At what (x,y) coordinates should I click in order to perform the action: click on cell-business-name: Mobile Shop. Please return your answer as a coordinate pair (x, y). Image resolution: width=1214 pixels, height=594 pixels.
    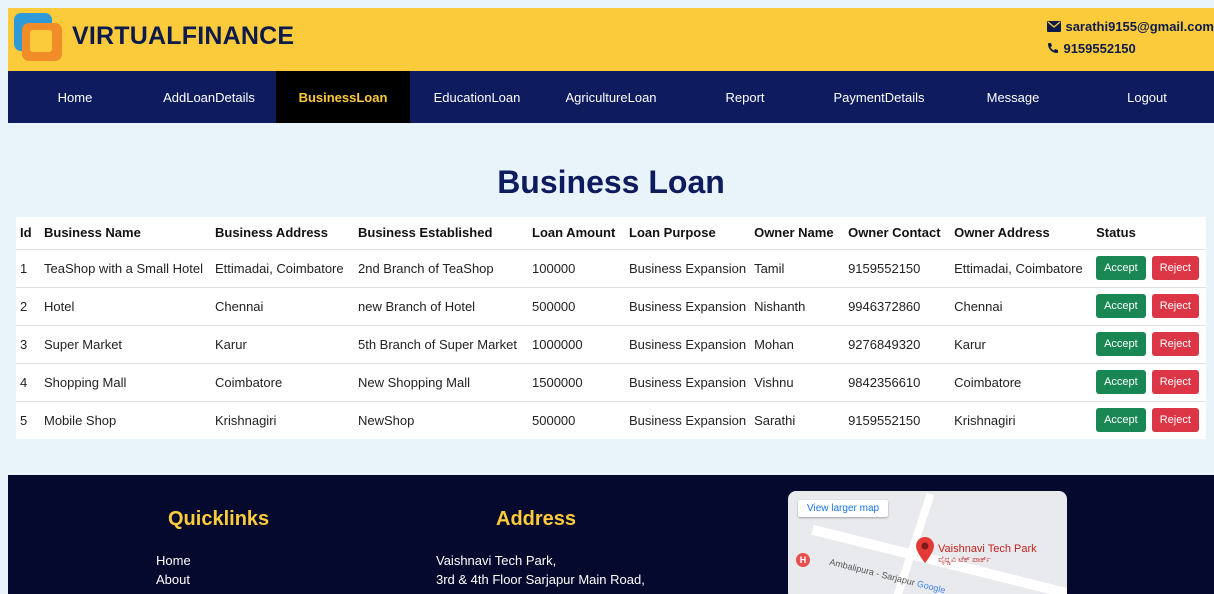
    Looking at the image, I should click on (125, 419).